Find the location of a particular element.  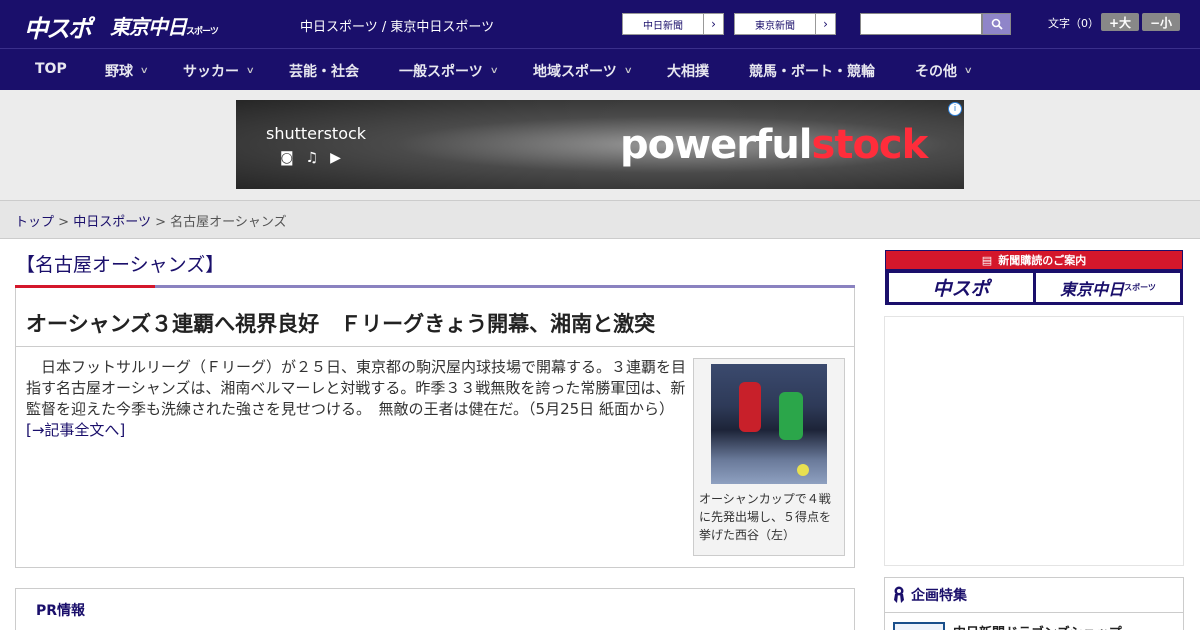

tokyo-shimbun-link: 東京新聞 › is located at coordinates (785, 24).